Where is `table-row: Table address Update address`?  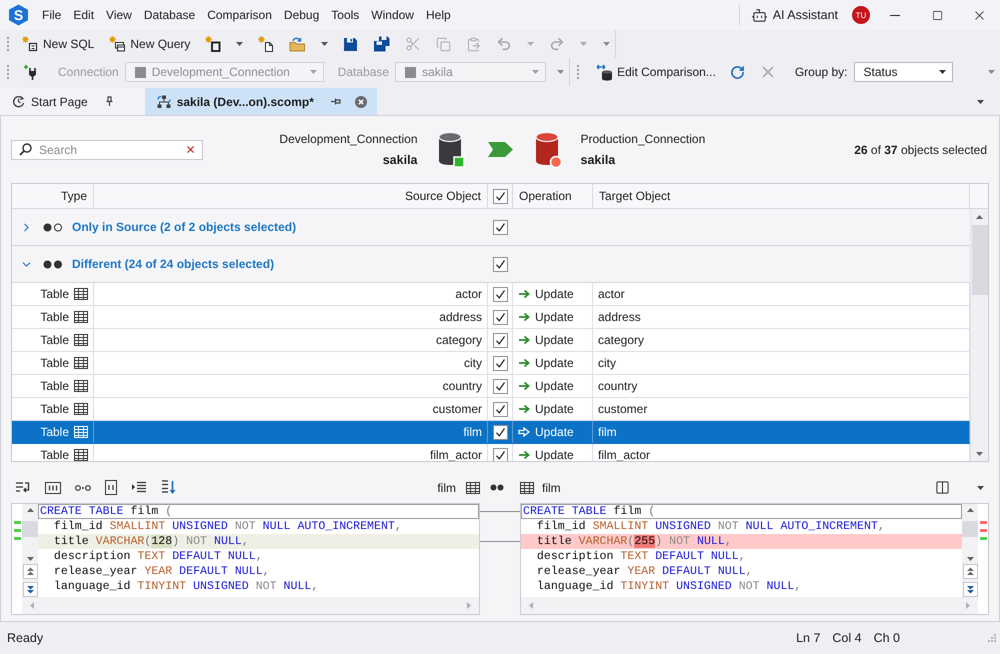
table-row: Table address Update address is located at coordinates (491, 317).